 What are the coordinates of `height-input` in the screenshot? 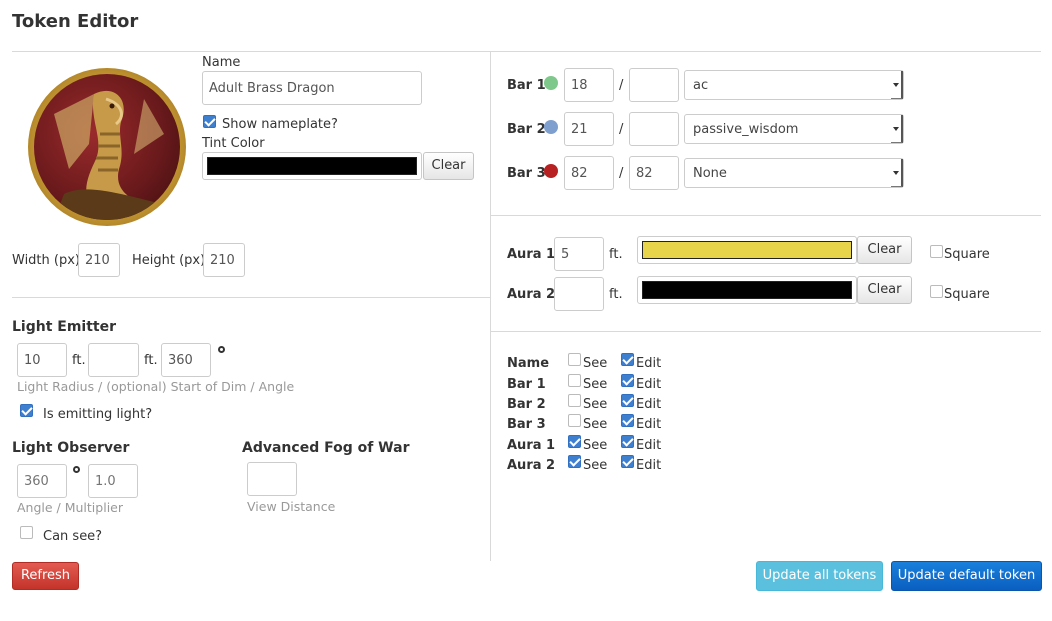 It's located at (224, 260).